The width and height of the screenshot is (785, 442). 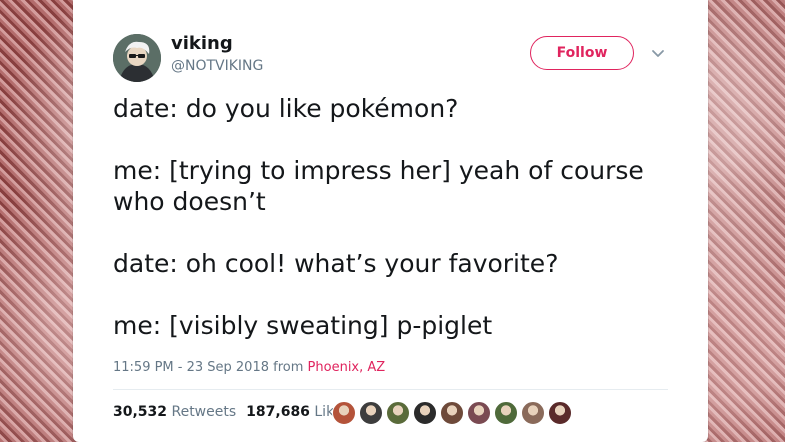 I want to click on tweet-stats: 30,532 Retweets187,686 Likes, so click(x=231, y=412).